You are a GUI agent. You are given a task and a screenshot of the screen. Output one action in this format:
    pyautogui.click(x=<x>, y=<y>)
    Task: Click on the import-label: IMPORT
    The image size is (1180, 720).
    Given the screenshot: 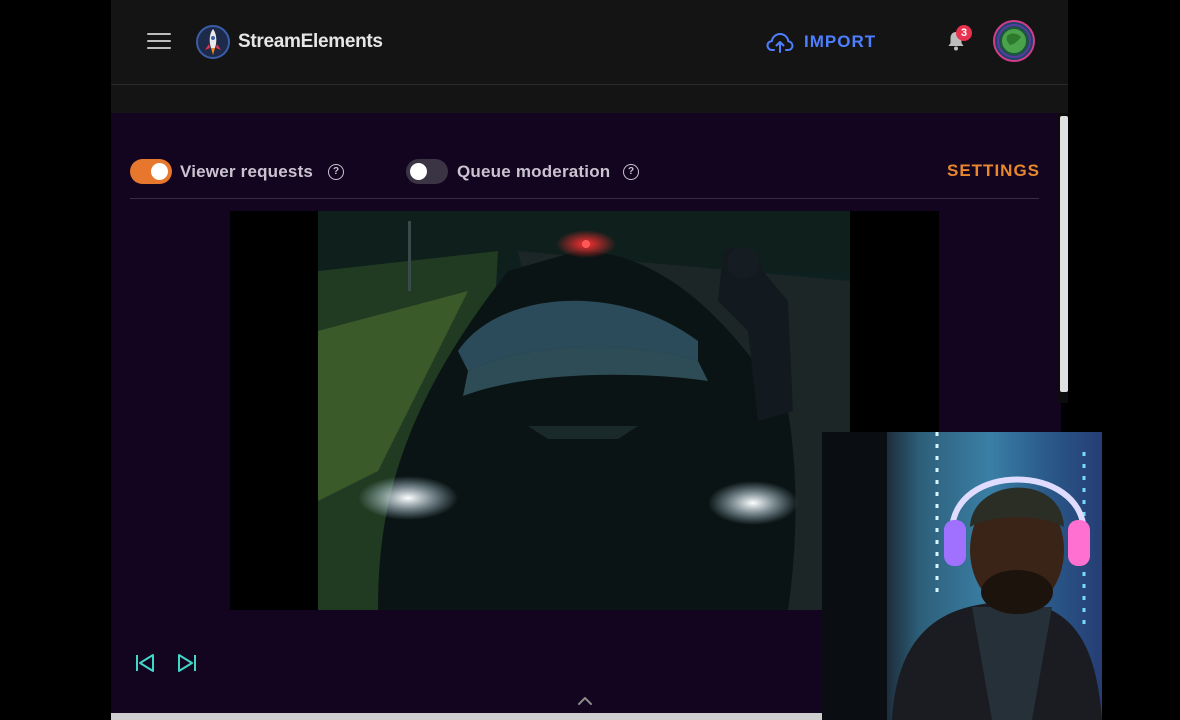 What is the action you would take?
    pyautogui.click(x=840, y=41)
    